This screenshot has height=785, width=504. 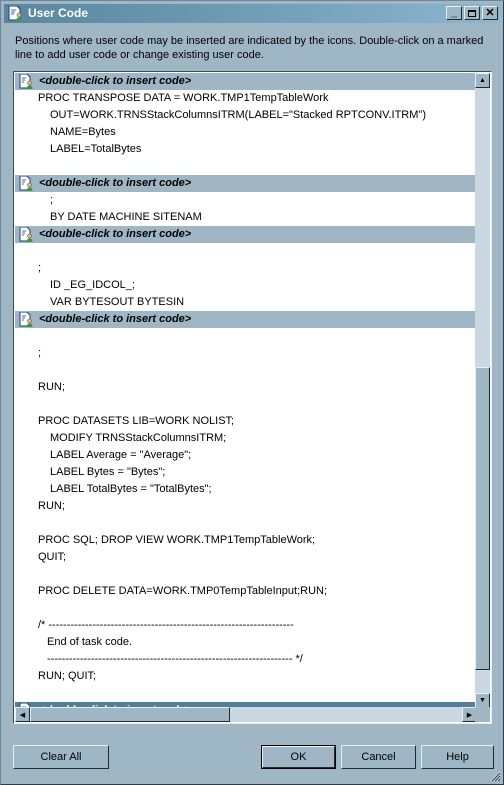 I want to click on code-line-text: VAR BYTESOUT BYTESIN, so click(x=117, y=302).